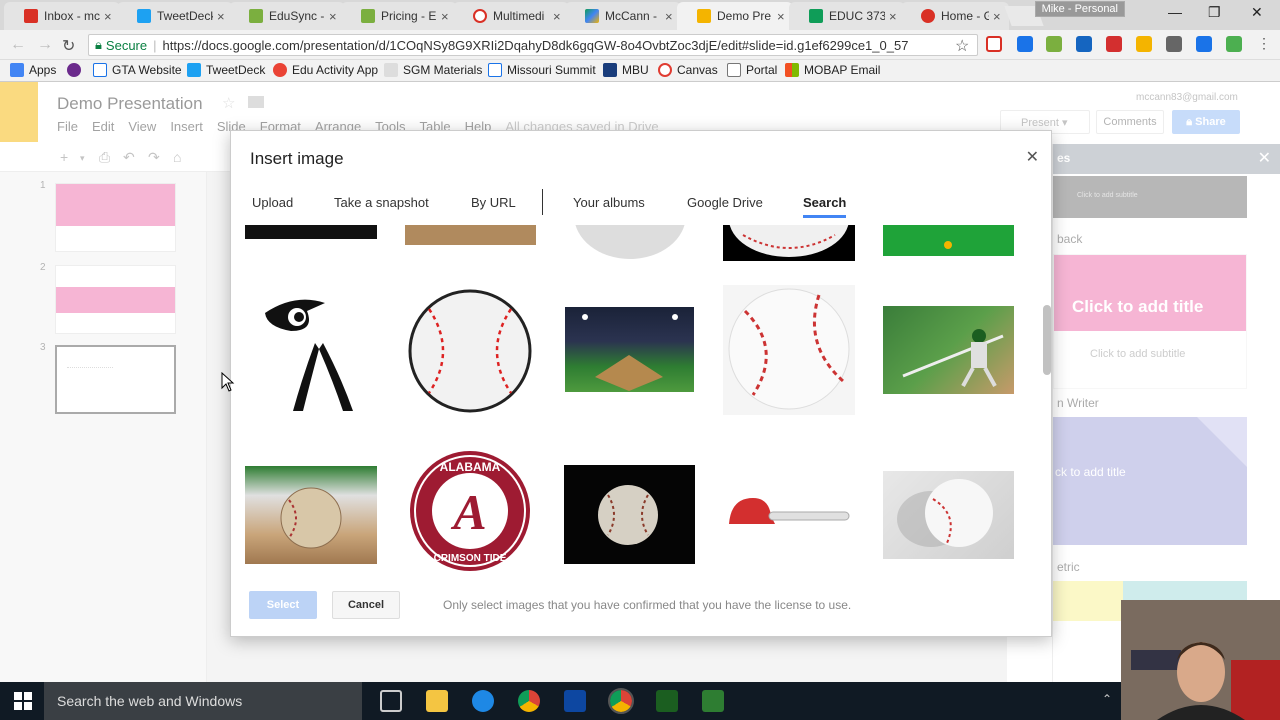 The height and width of the screenshot is (720, 1280). What do you see at coordinates (725, 202) in the screenshot?
I see `tab-google-drive: Google Drive` at bounding box center [725, 202].